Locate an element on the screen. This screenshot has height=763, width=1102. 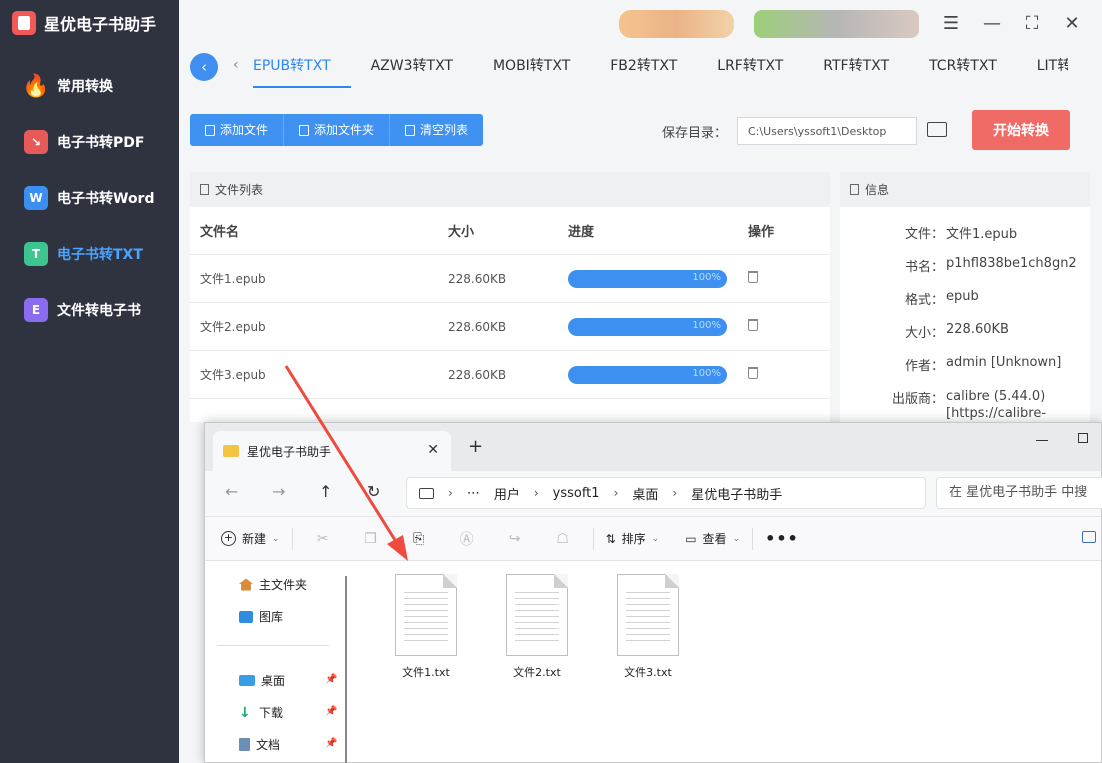
chevron-right-icon: › is located at coordinates (675, 493).